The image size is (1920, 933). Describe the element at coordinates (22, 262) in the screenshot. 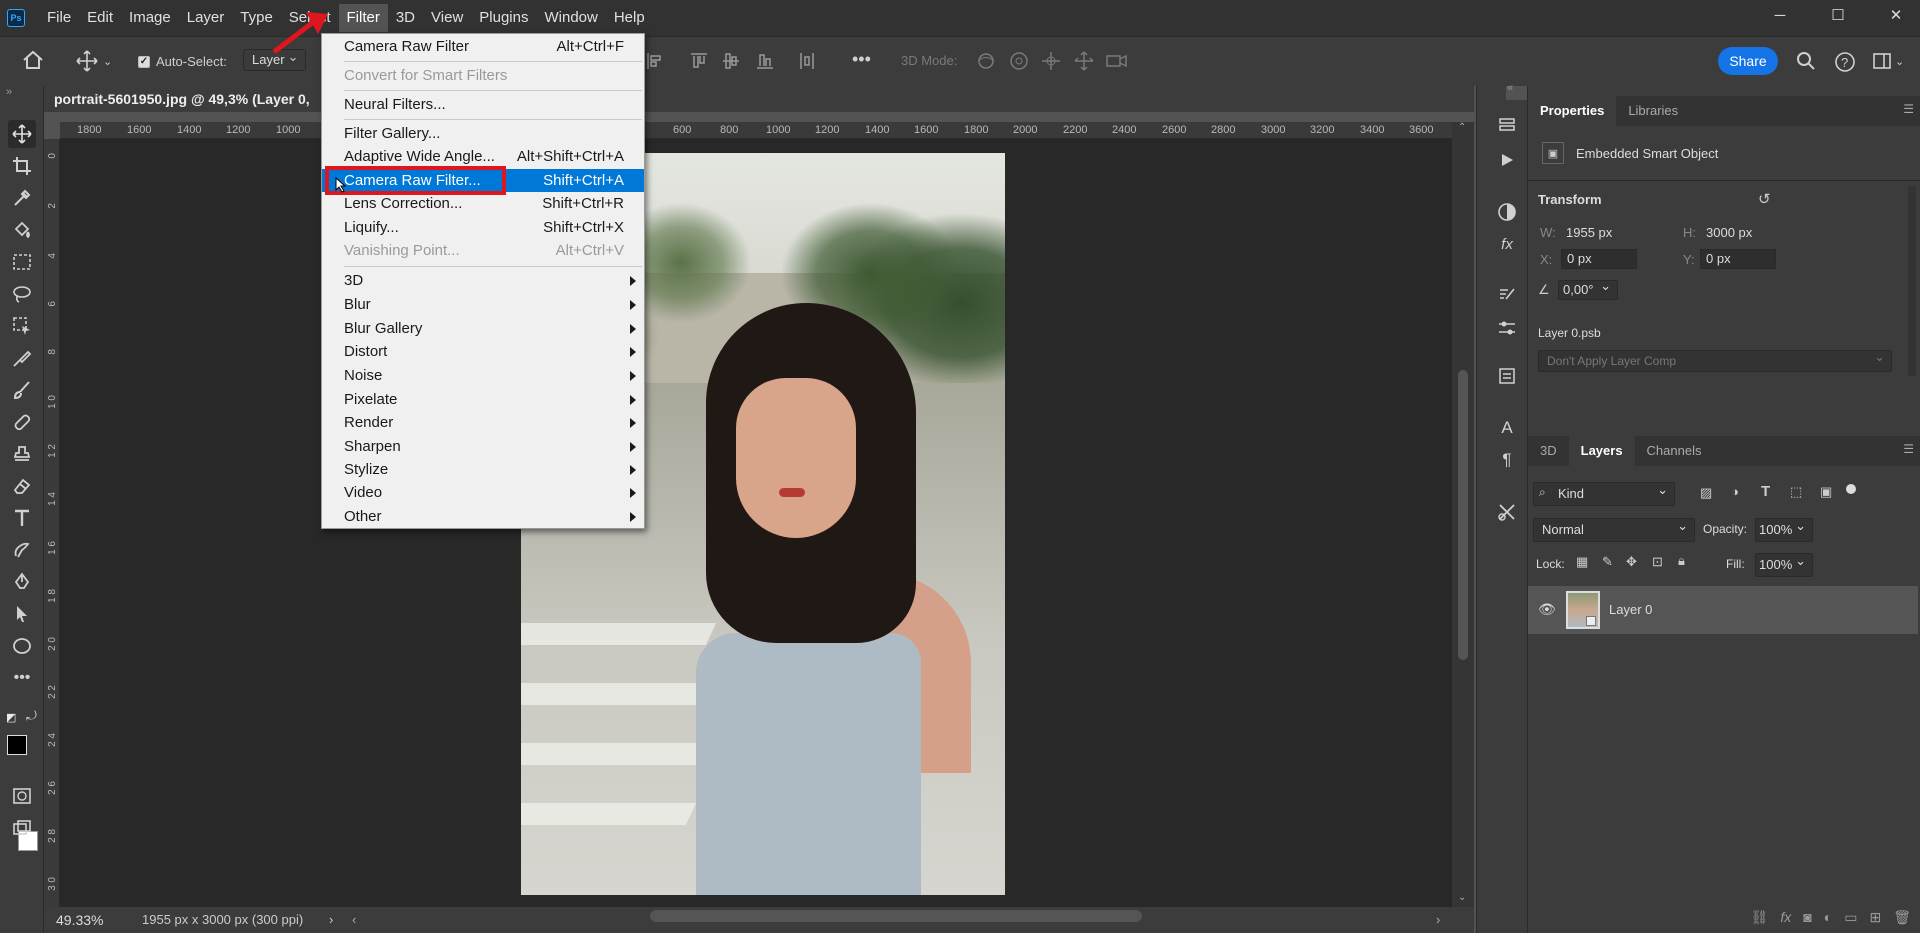

I see `marquee-tool-icon` at that location.